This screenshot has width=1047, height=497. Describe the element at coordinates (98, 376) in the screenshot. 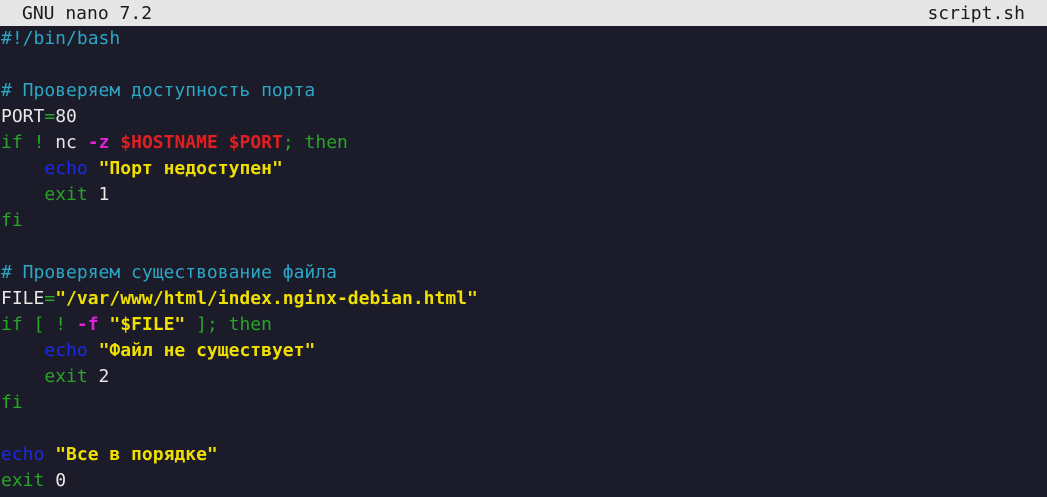

I see `code-token: 2` at that location.